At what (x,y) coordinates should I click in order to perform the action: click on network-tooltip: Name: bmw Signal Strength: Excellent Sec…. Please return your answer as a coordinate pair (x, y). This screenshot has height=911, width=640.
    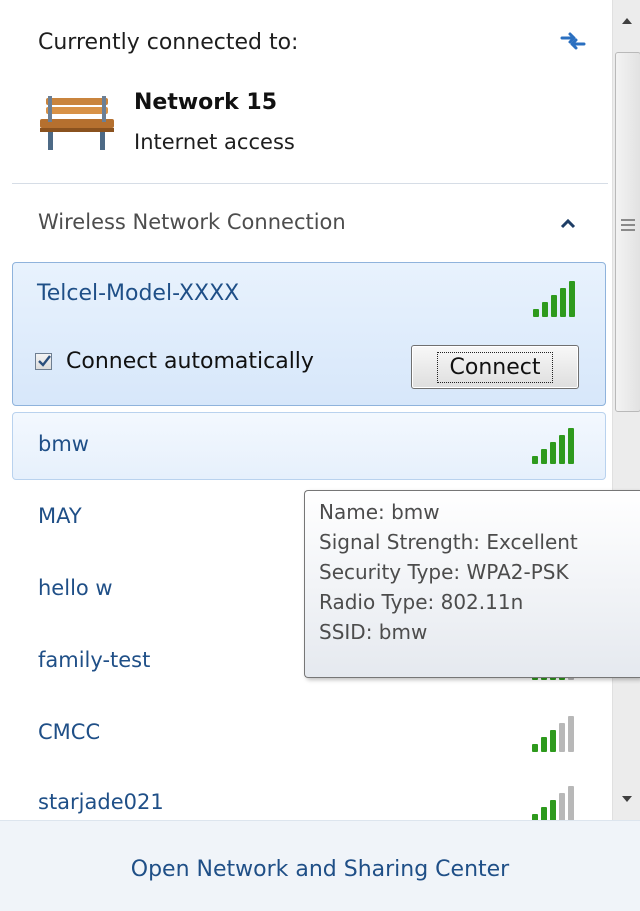
    Looking at the image, I should click on (472, 584).